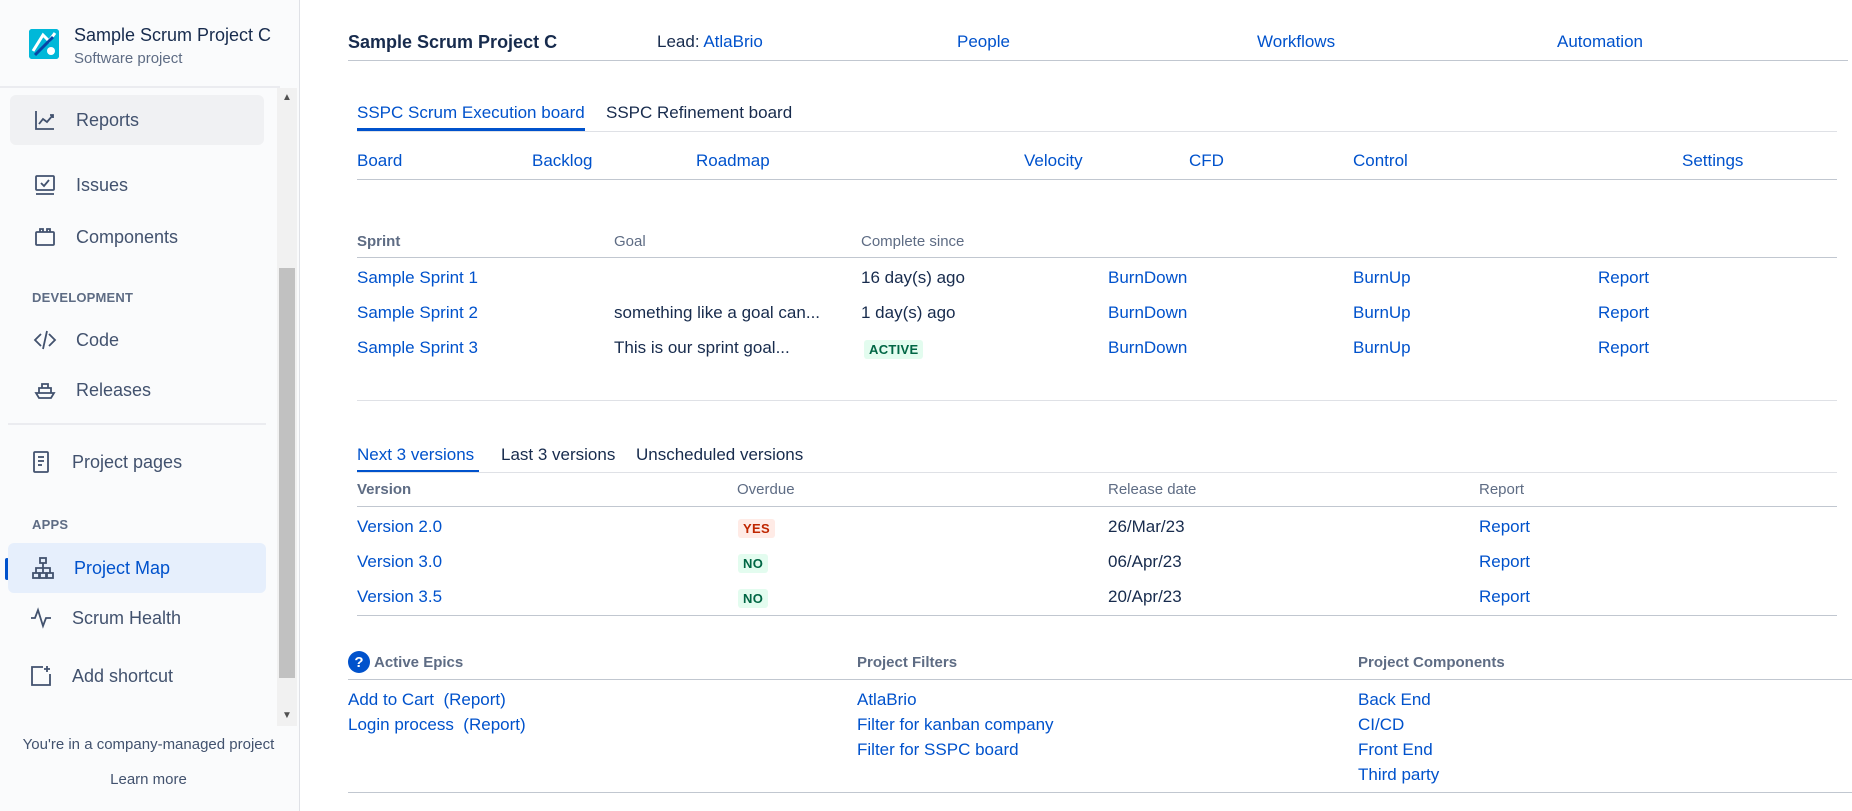 This screenshot has width=1852, height=811. Describe the element at coordinates (733, 161) in the screenshot. I see `roadmap-link: Roadmap` at that location.